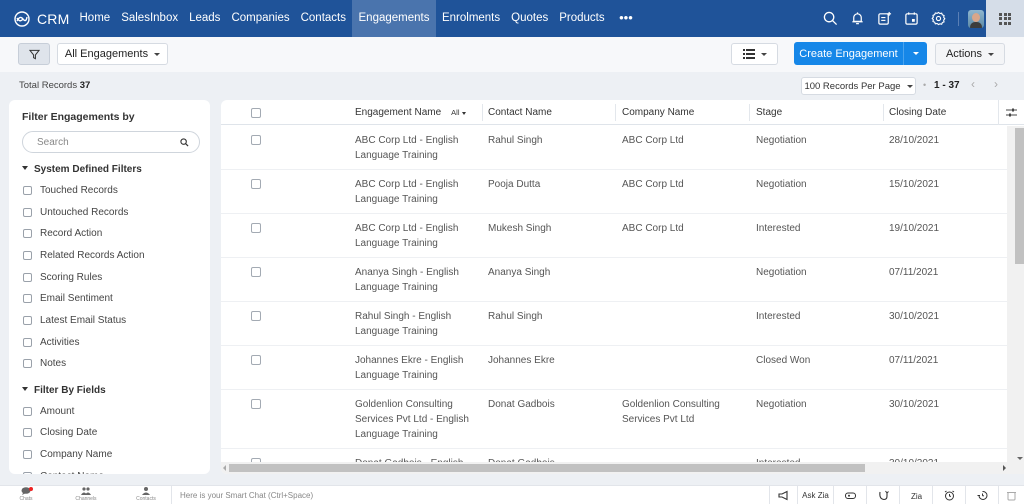 The height and width of the screenshot is (504, 1024). What do you see at coordinates (82, 169) in the screenshot?
I see `system-defined-filters-toggle: System Defined Filters` at bounding box center [82, 169].